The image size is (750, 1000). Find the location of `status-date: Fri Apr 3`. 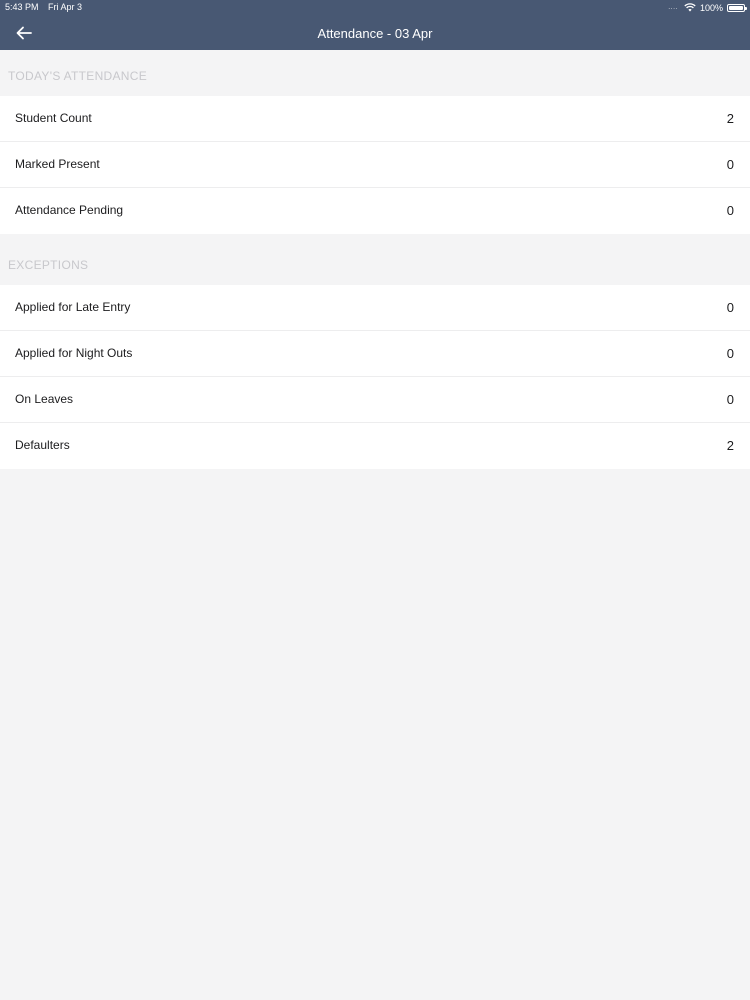

status-date: Fri Apr 3 is located at coordinates (65, 7).